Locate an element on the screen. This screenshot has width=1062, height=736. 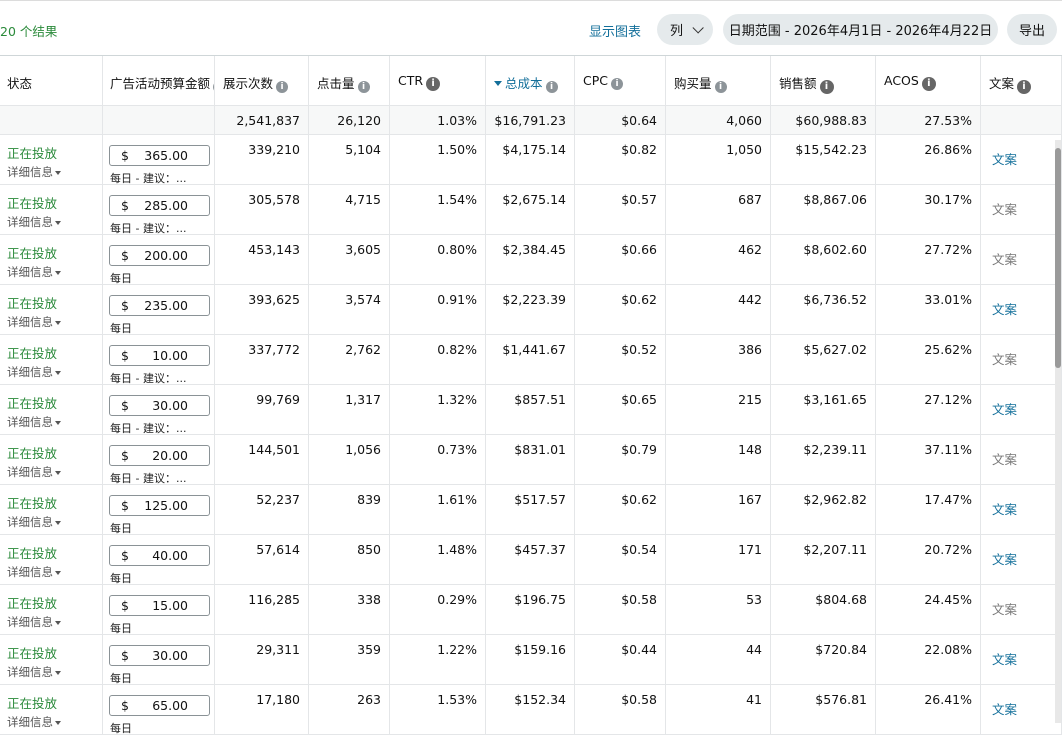
column-header-ctr: CTR i is located at coordinates (438, 80).